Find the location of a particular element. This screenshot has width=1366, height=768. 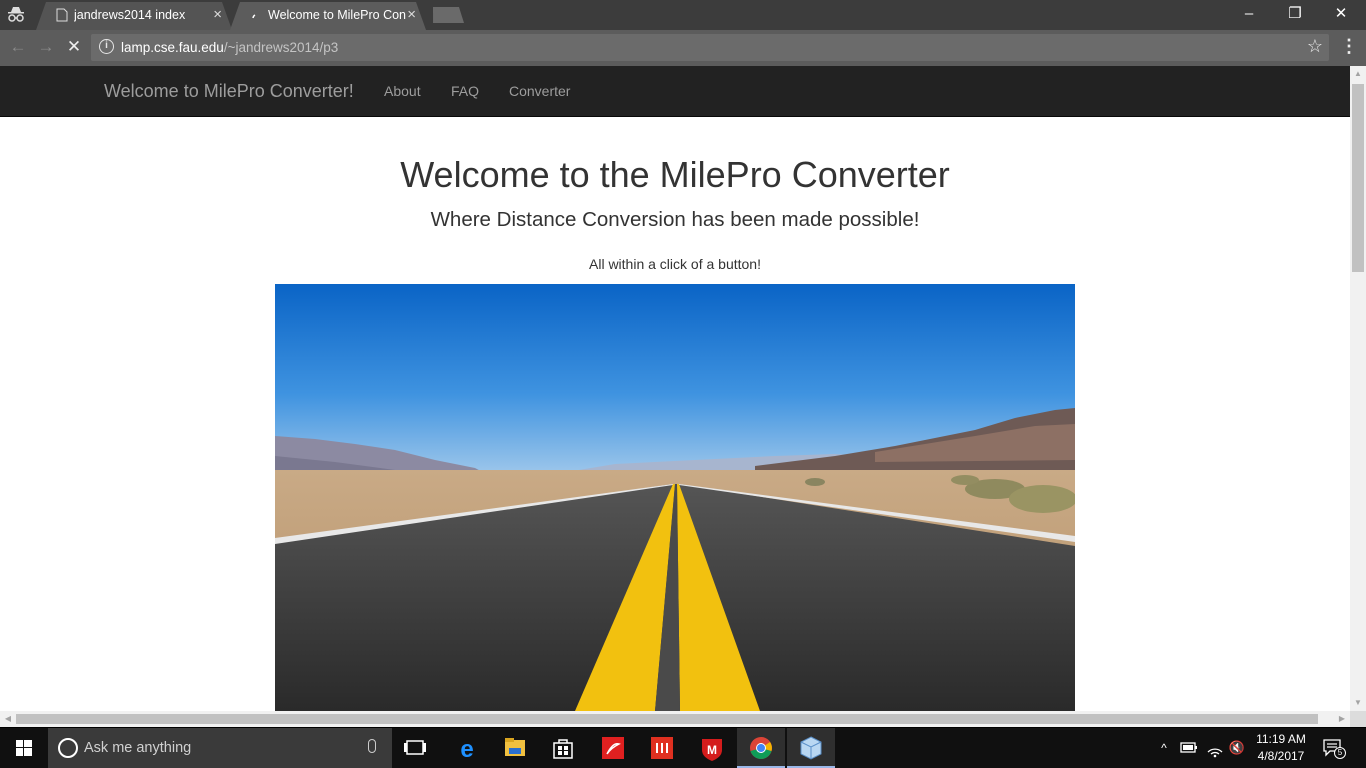

tab-title: Welcome to MilePro Converter is located at coordinates (337, 15).